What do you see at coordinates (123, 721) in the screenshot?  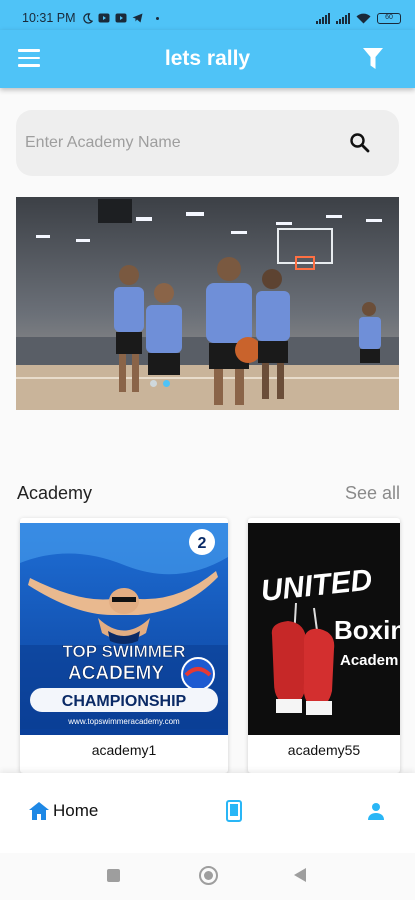 I see `poster-url: www.topswimmeracademy.com` at bounding box center [123, 721].